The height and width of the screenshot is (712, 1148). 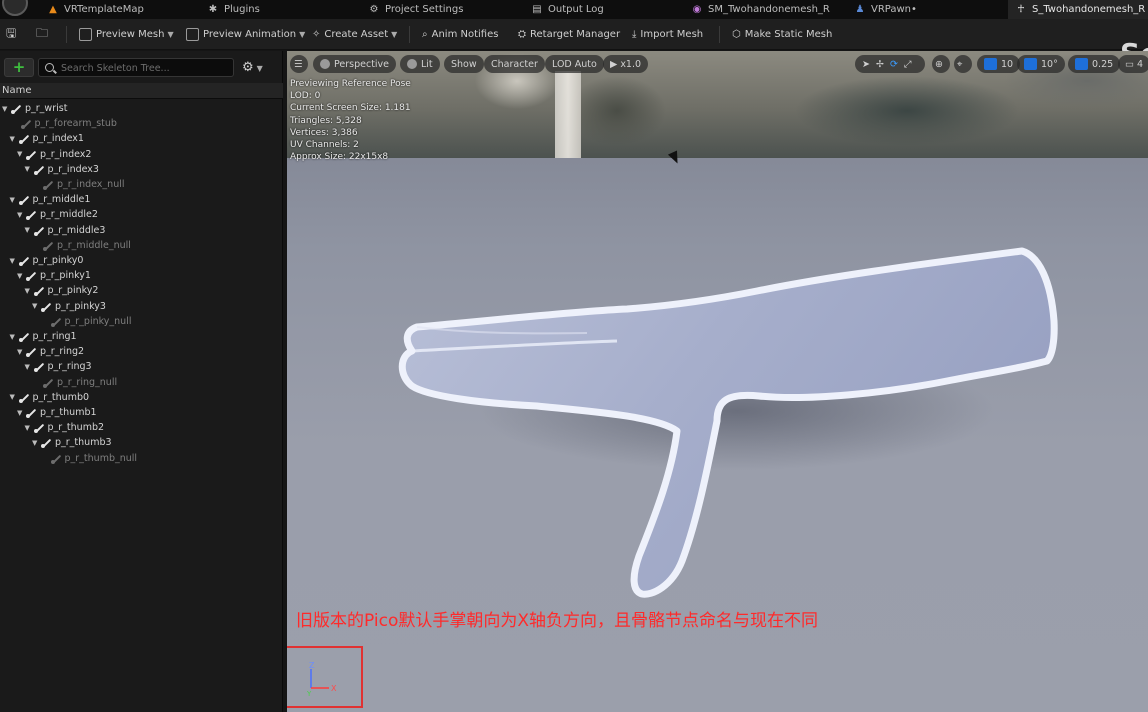 What do you see at coordinates (74, 382) in the screenshot?
I see `bone-row-p-r-ring-null: p_r_ring_null` at bounding box center [74, 382].